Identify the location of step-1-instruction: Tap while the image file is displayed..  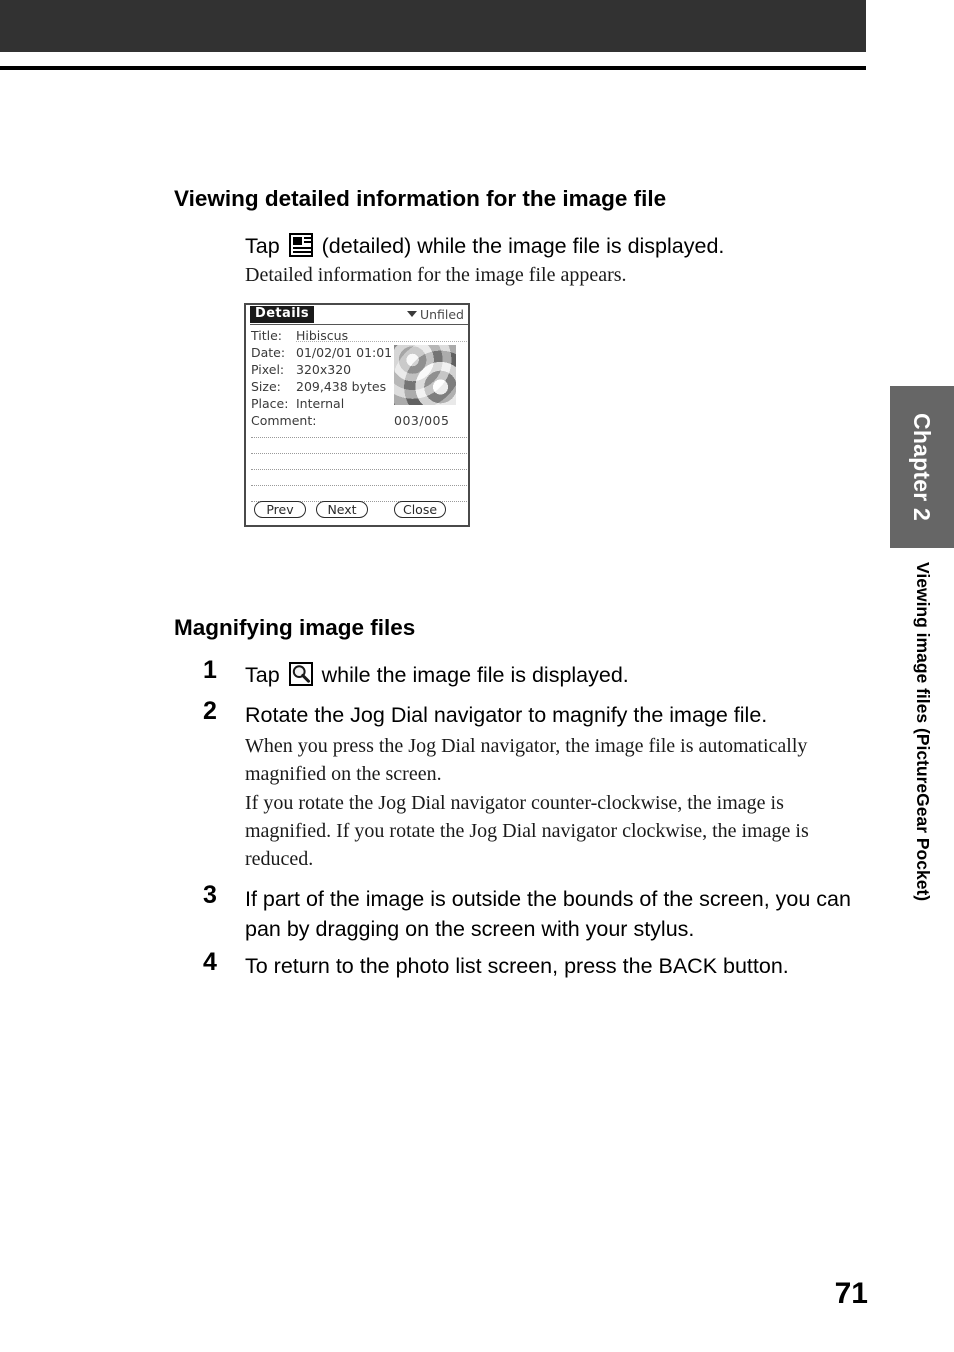
(437, 675).